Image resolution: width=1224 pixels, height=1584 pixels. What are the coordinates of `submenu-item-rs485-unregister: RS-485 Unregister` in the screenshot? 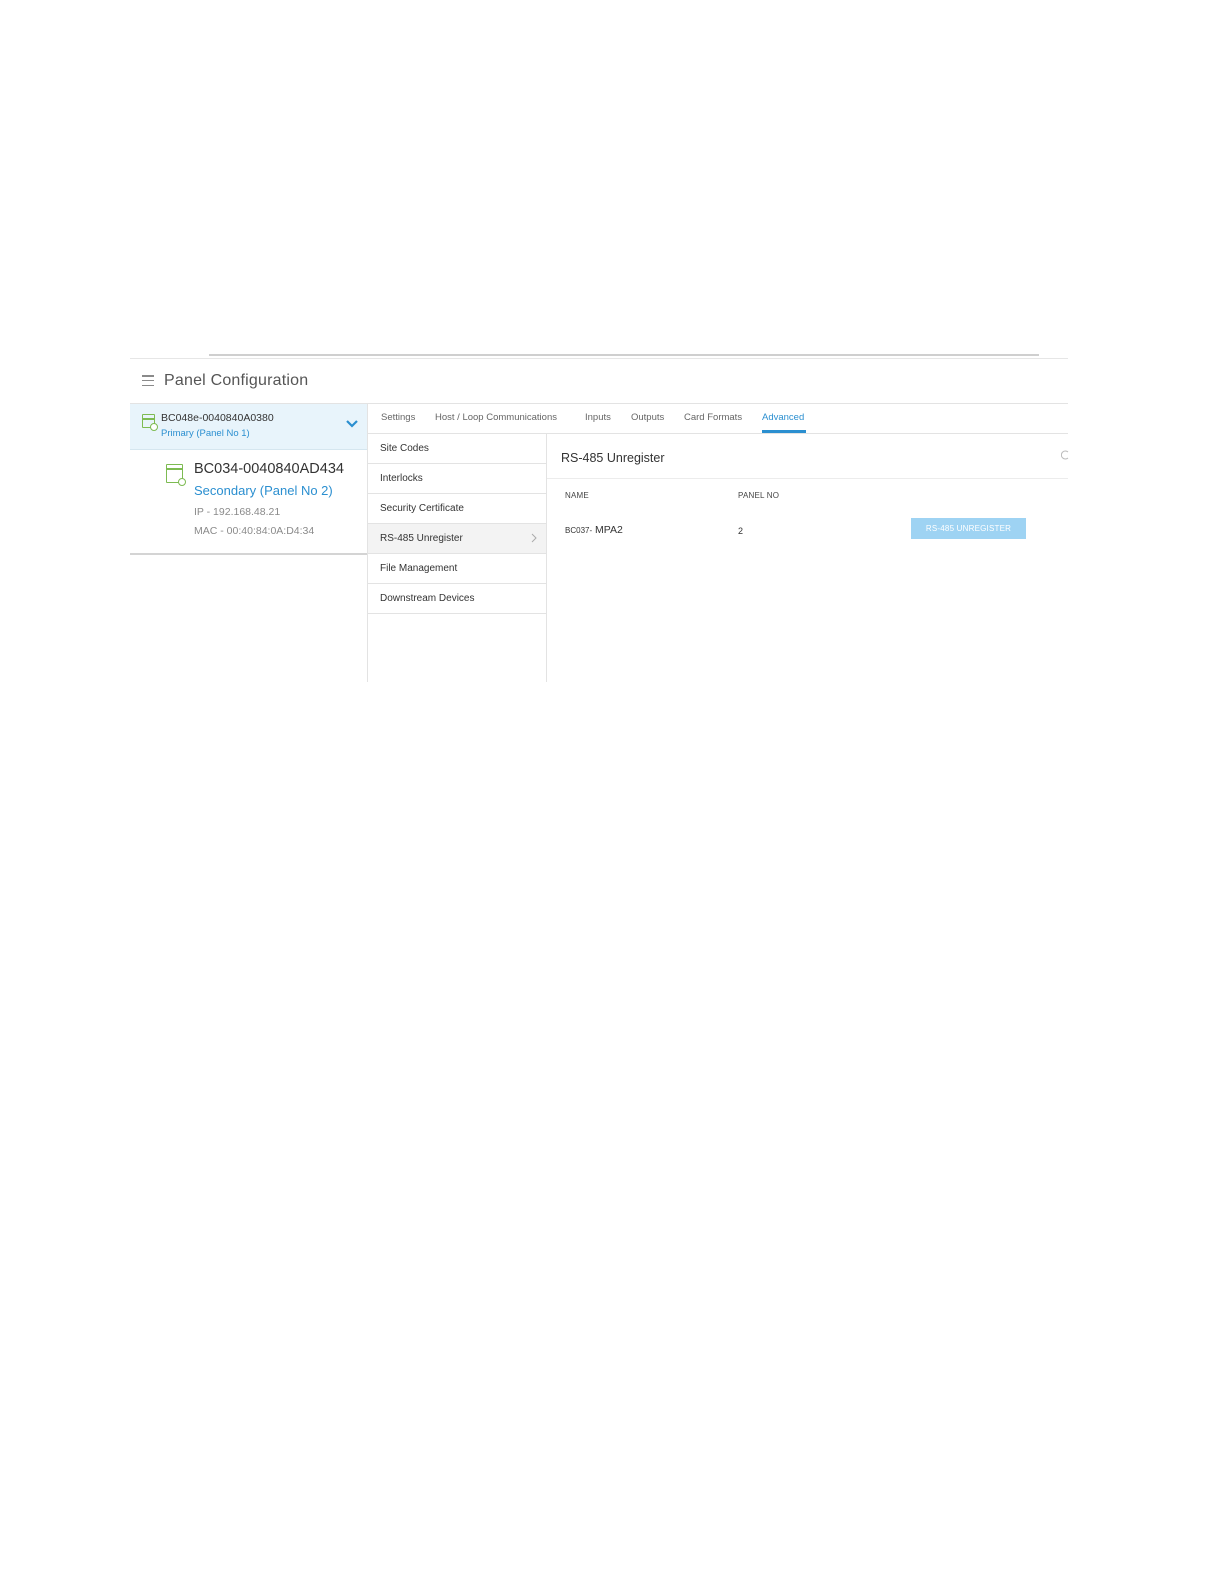 It's located at (457, 539).